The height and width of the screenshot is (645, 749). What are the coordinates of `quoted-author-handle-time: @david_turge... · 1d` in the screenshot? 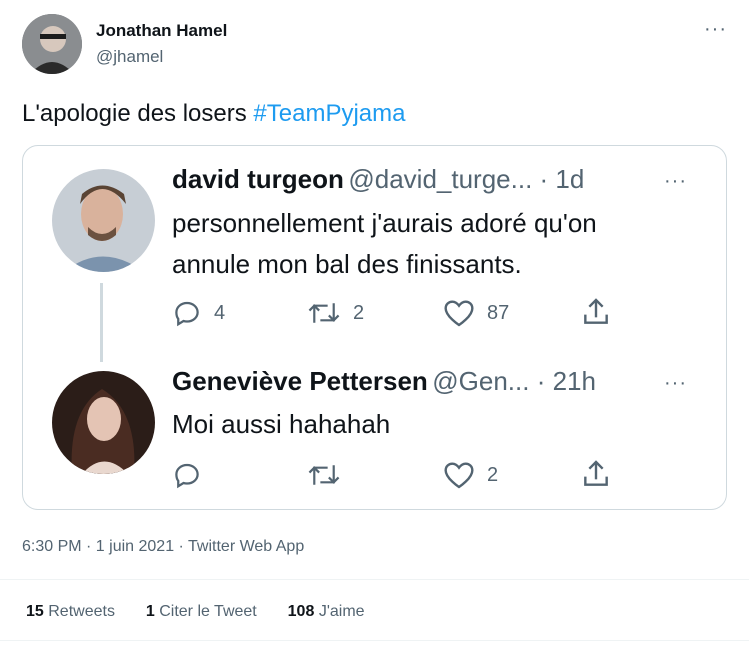 It's located at (466, 179).